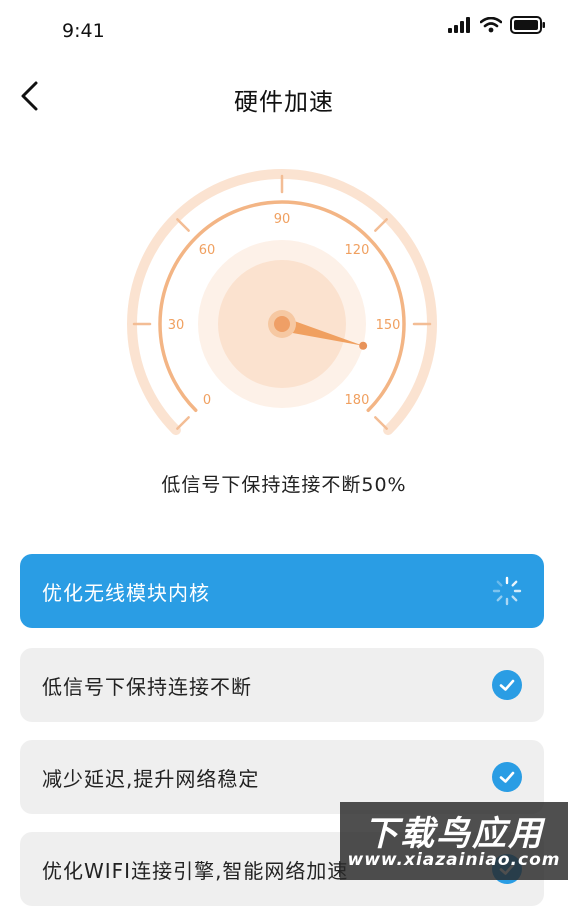 The width and height of the screenshot is (568, 906). I want to click on wifi-icon, so click(491, 25).